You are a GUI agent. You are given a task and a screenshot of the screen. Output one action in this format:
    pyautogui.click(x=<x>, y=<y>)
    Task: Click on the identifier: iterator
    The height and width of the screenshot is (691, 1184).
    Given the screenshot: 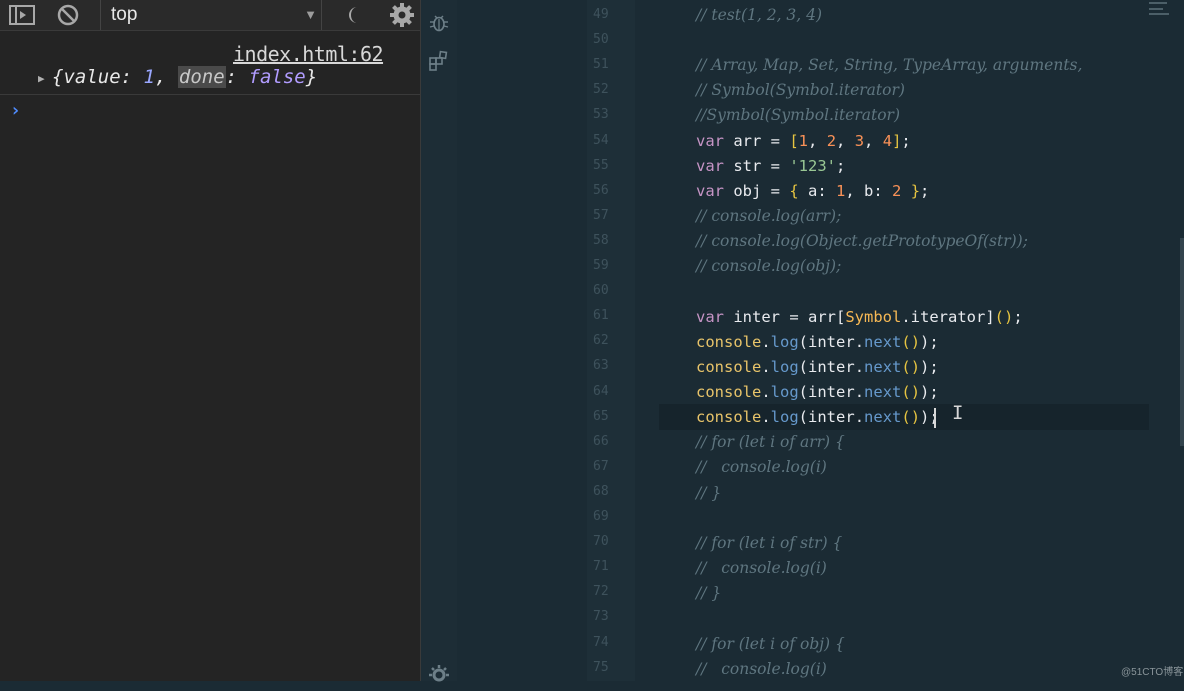 What is the action you would take?
    pyautogui.click(x=948, y=317)
    